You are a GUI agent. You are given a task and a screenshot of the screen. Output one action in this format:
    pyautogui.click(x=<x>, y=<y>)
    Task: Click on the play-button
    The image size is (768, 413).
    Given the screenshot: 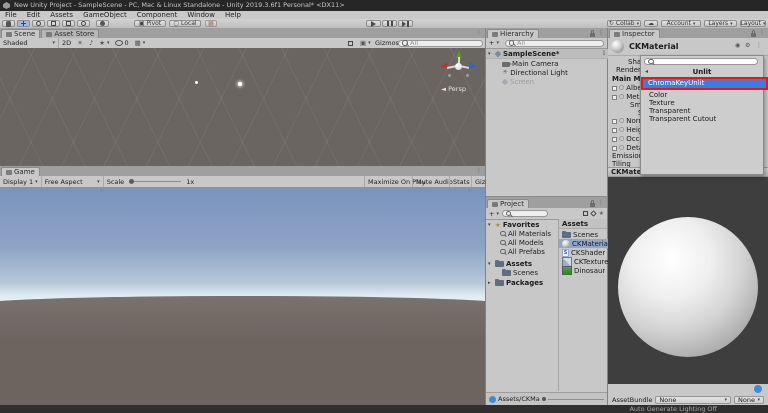 What is the action you would take?
    pyautogui.click(x=373, y=23)
    